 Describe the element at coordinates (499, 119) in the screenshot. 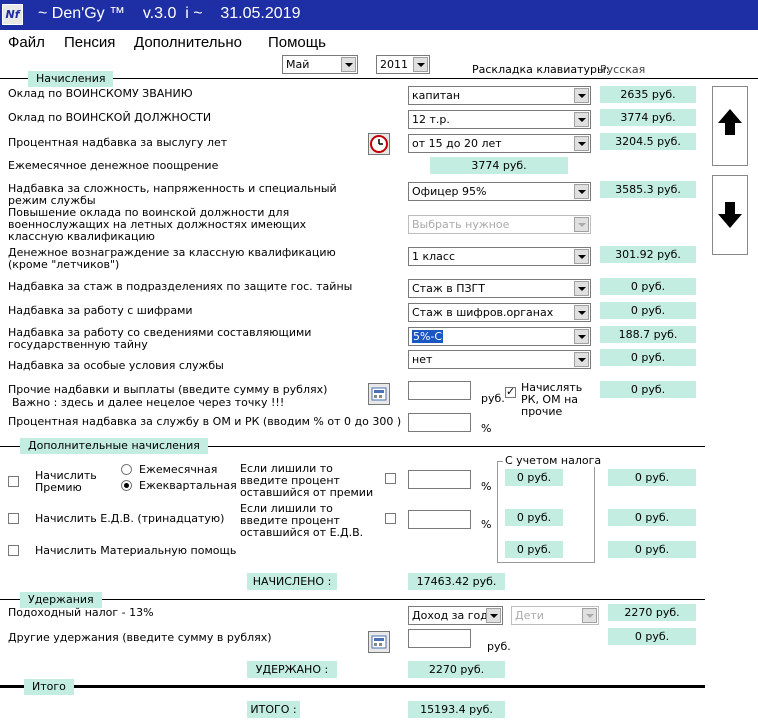

I see `position-select: 12 т.р.` at that location.